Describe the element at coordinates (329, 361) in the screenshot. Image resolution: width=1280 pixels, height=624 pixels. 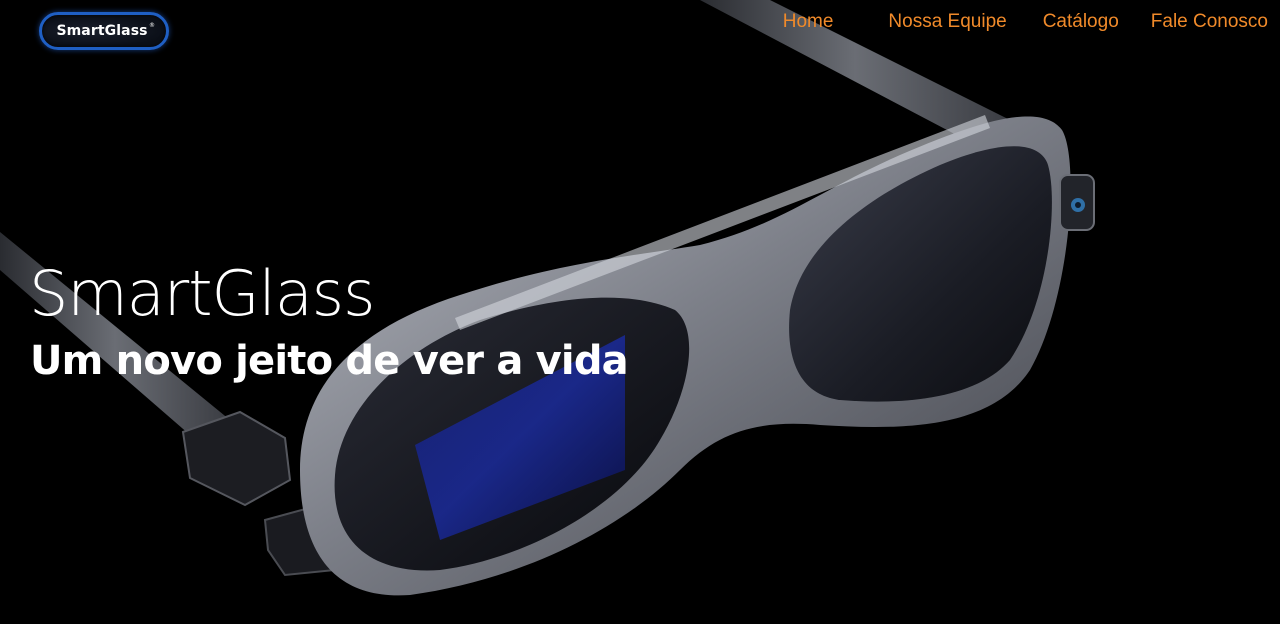
I see `hero-subtitle: Um novo jeito de ver a vida` at that location.